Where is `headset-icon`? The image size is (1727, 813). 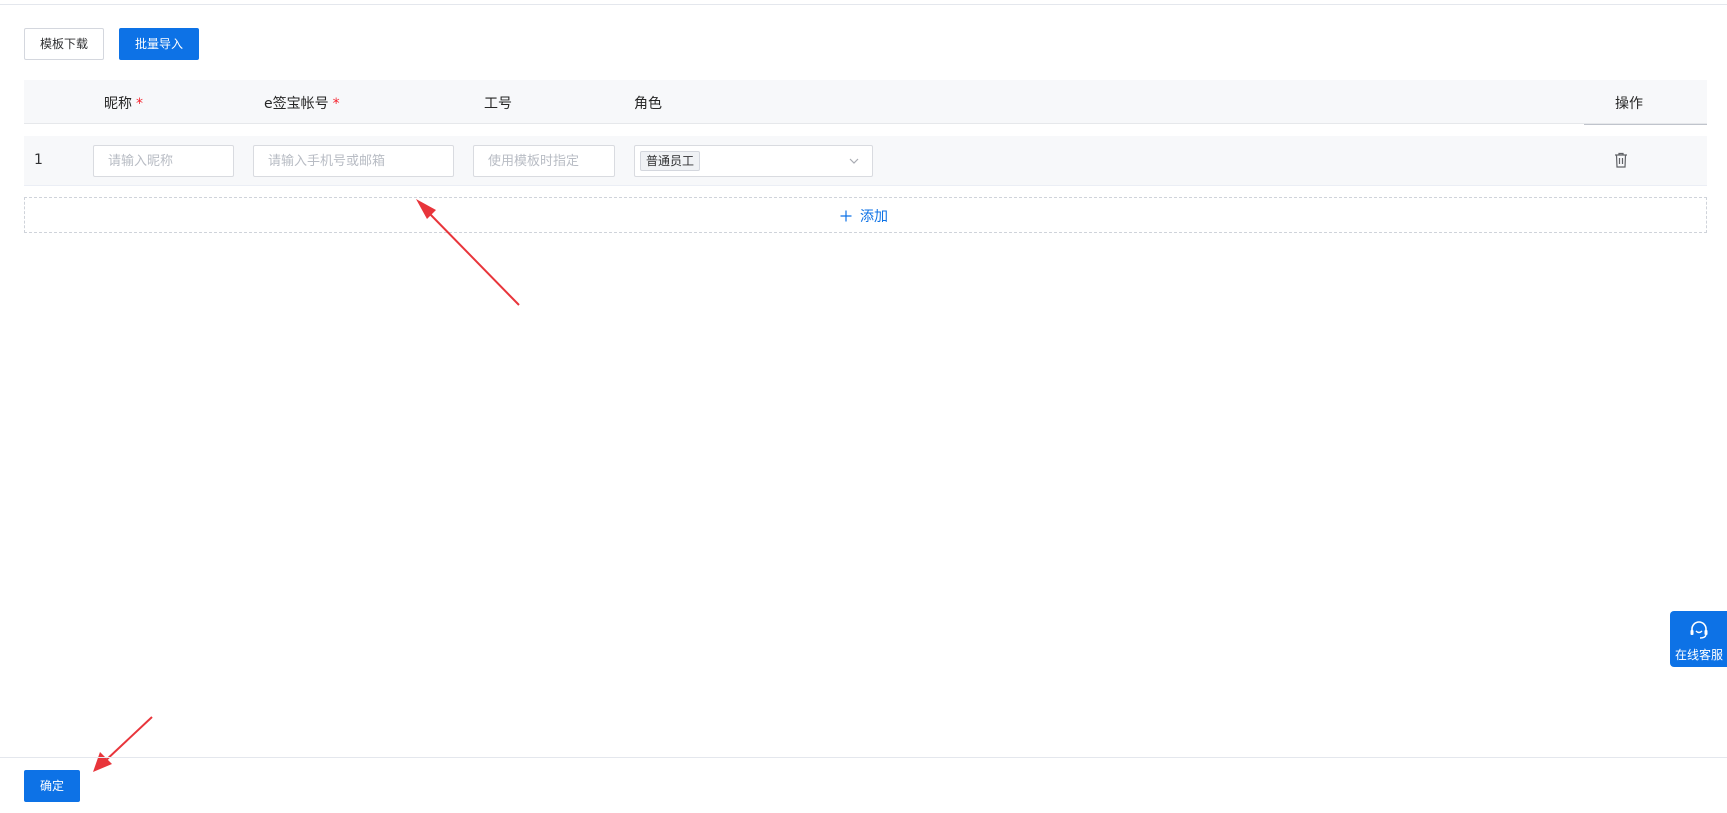 headset-icon is located at coordinates (1699, 630).